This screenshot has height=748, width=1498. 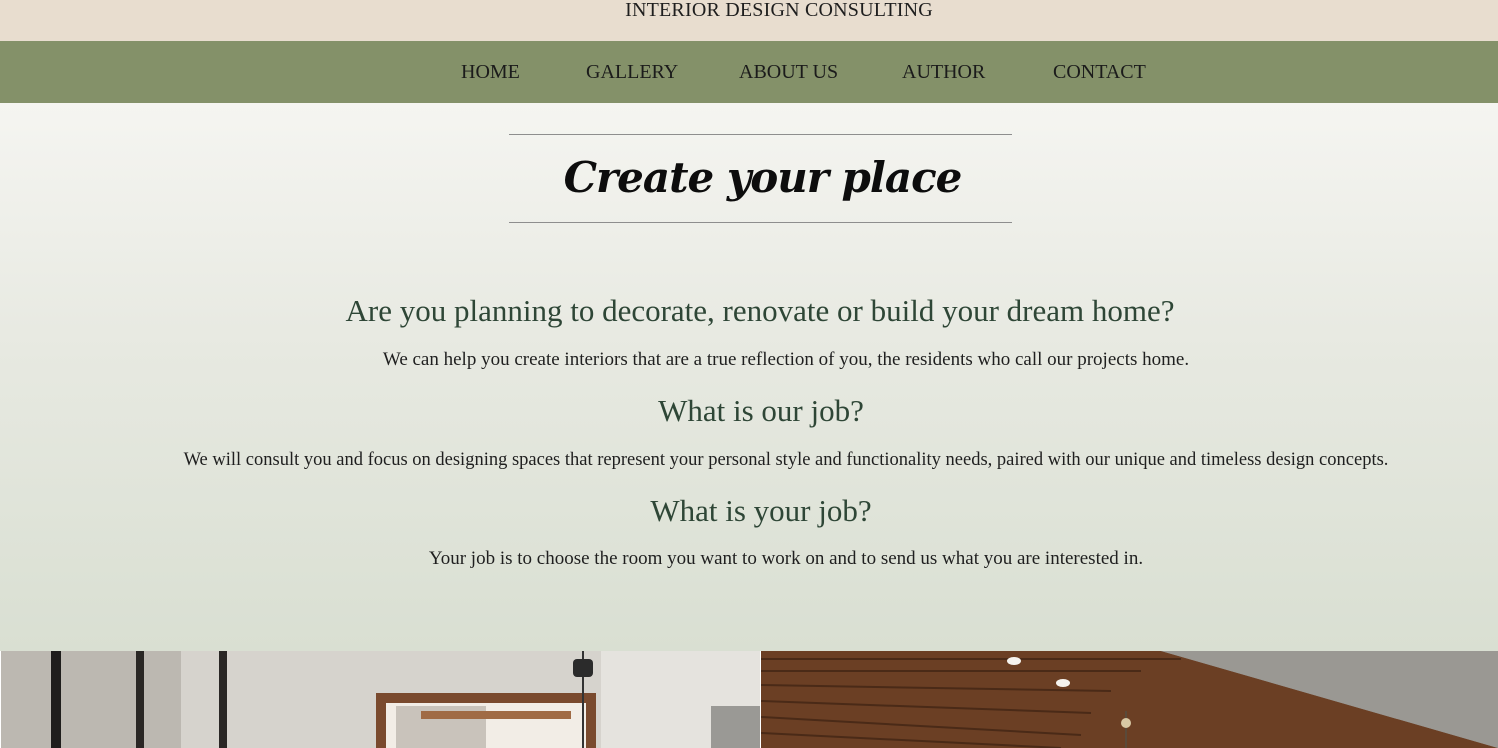 I want to click on gallery-photo-left, so click(x=380, y=699).